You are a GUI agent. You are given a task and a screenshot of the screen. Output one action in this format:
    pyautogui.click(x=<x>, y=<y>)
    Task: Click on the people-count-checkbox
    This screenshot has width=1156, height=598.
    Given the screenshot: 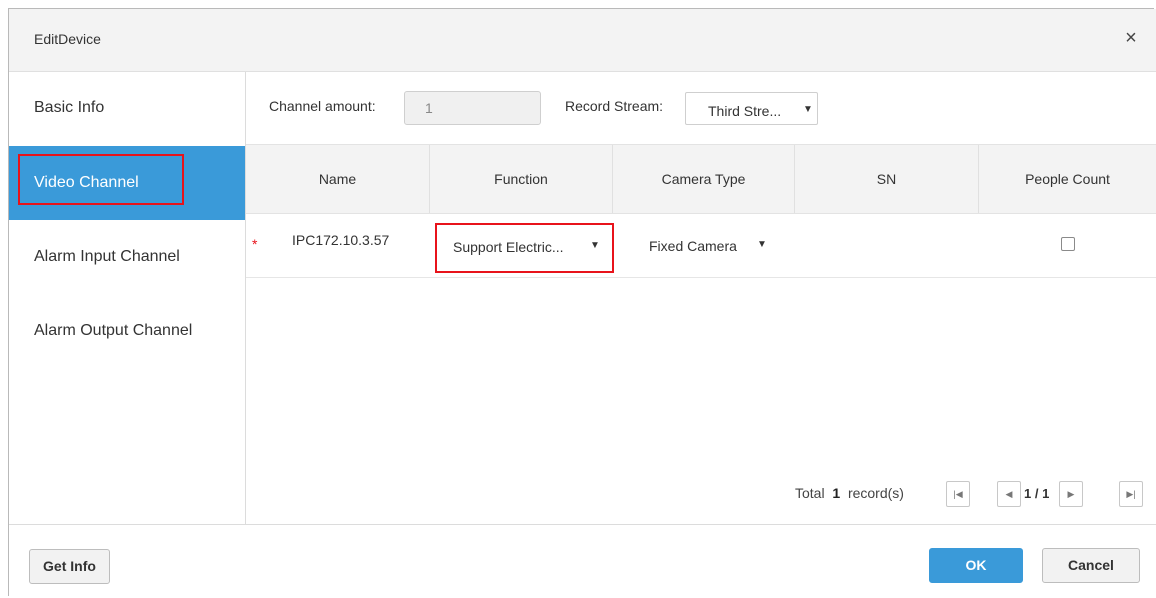 What is the action you would take?
    pyautogui.click(x=1068, y=244)
    